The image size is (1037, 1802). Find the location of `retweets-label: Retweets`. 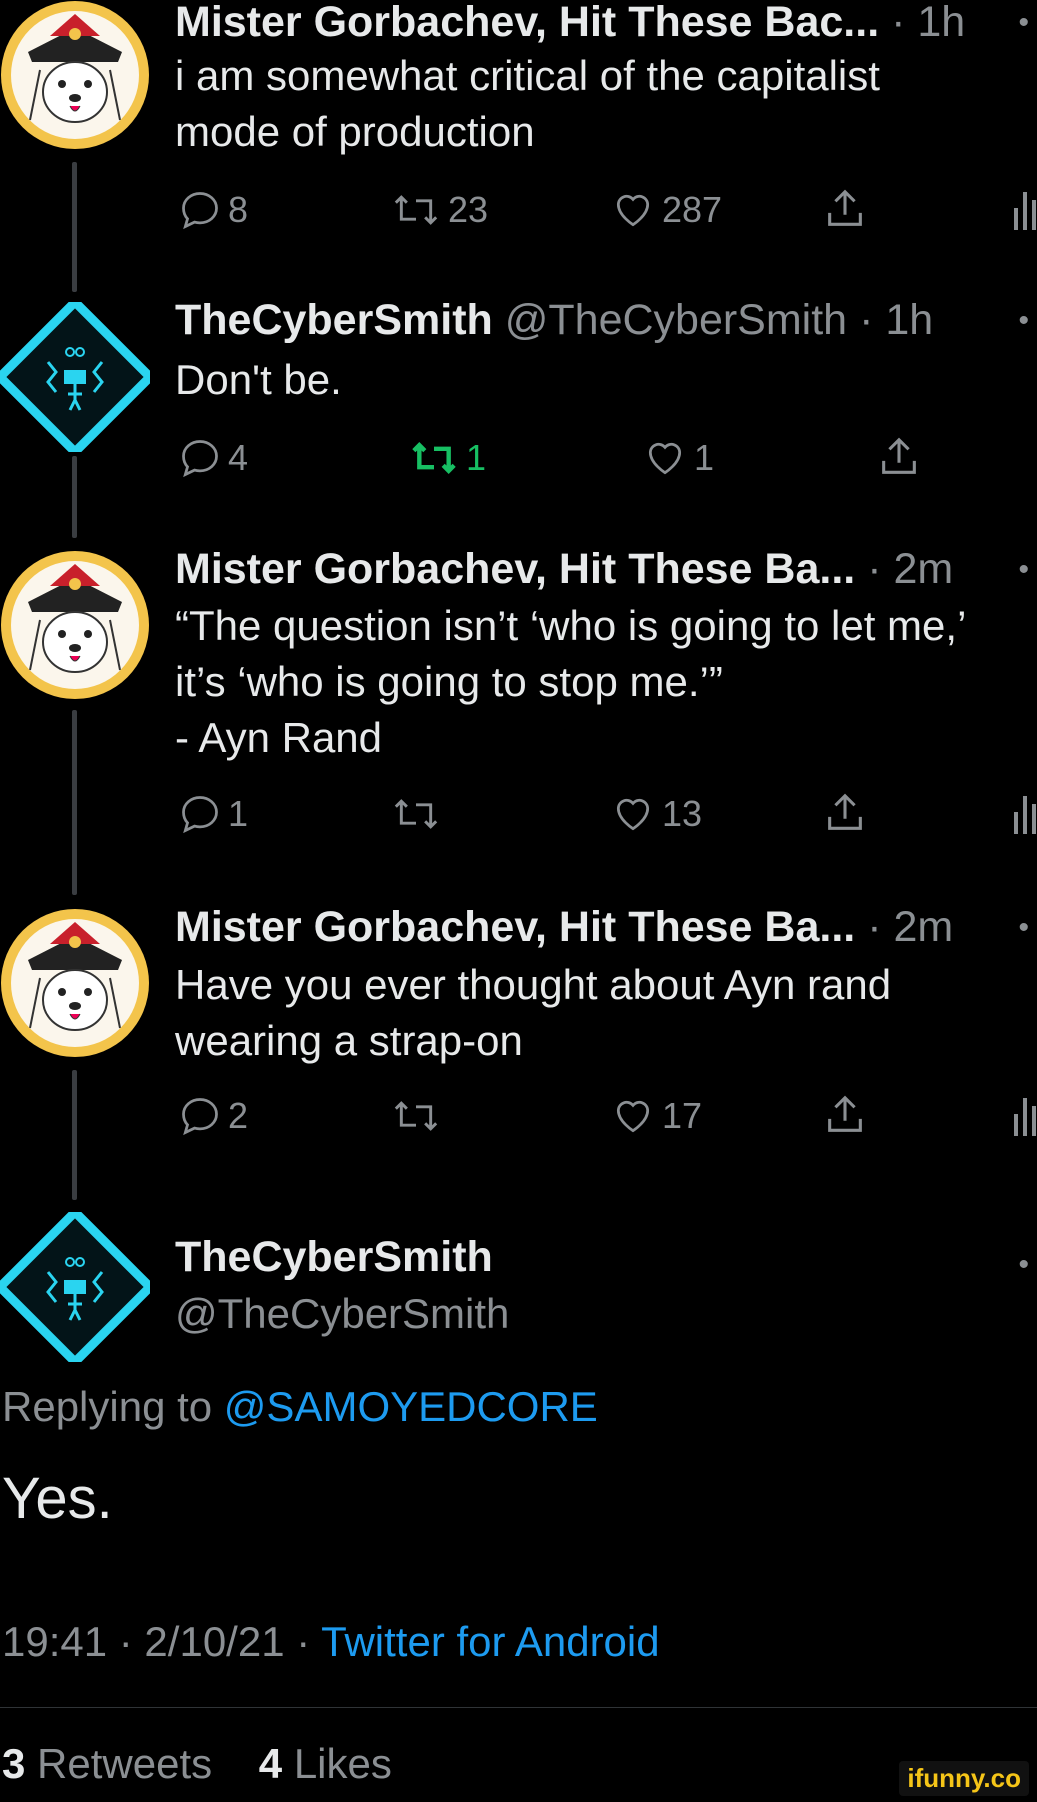

retweets-label: Retweets is located at coordinates (125, 1763).